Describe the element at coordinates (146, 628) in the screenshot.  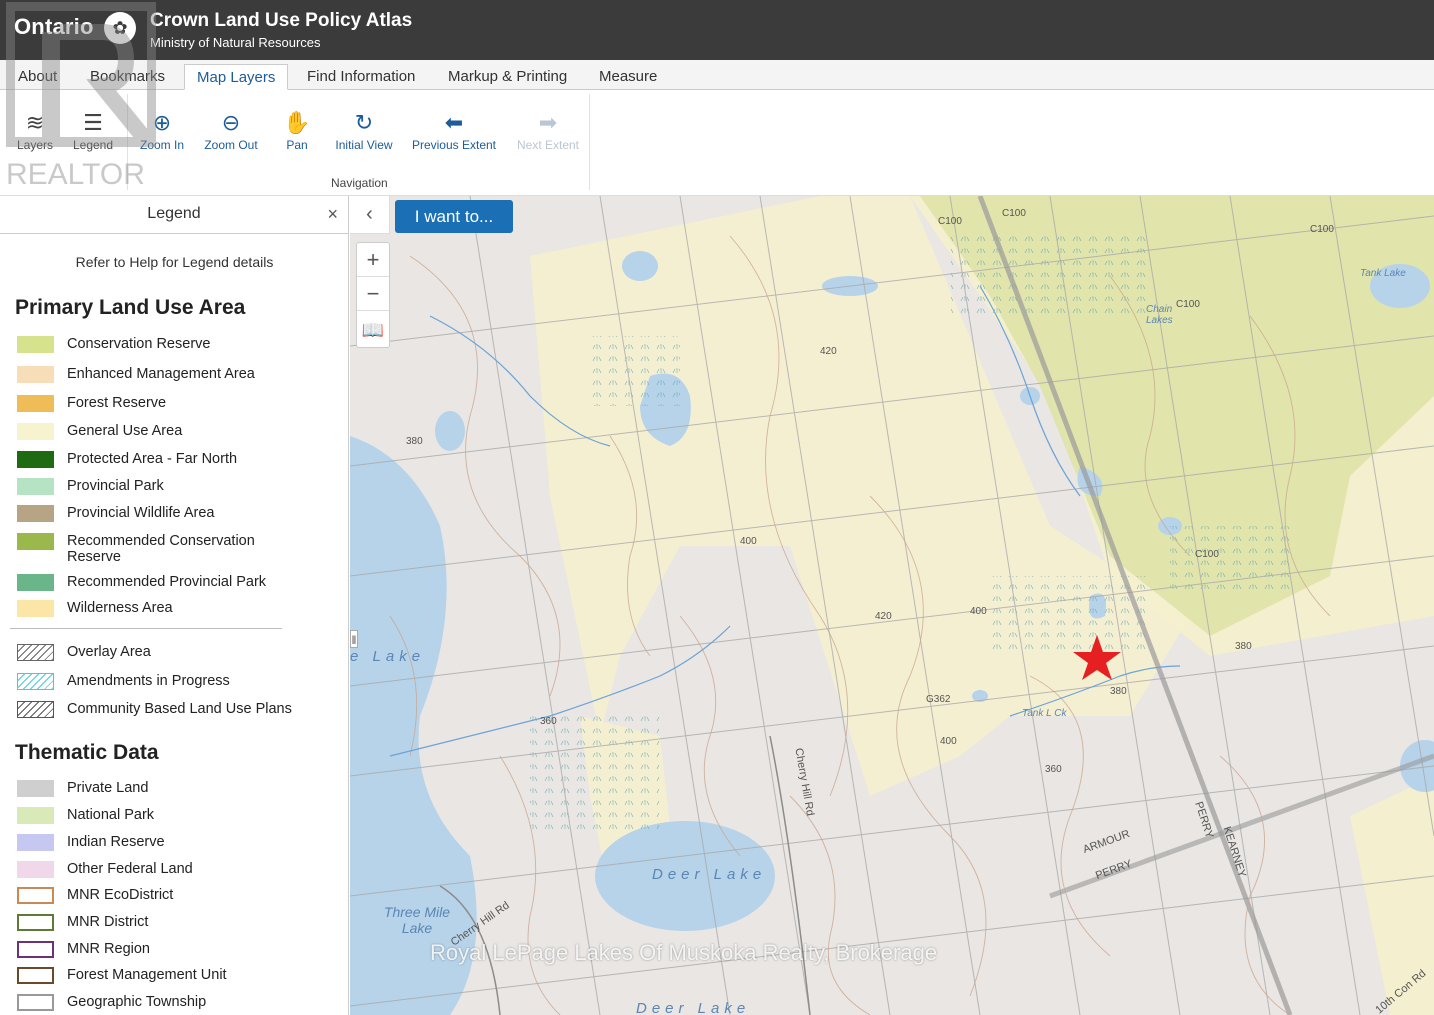
I see `legend-divider` at that location.